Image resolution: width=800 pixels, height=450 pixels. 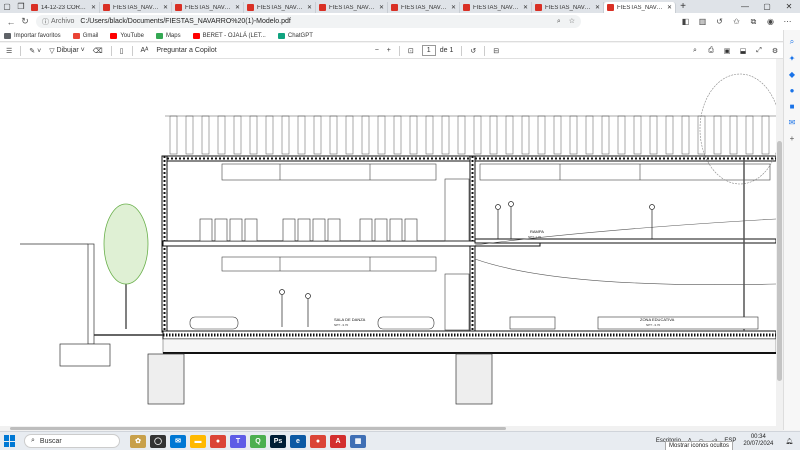 I want to click on fit-page-icon: ⊡, so click(x=411, y=51).